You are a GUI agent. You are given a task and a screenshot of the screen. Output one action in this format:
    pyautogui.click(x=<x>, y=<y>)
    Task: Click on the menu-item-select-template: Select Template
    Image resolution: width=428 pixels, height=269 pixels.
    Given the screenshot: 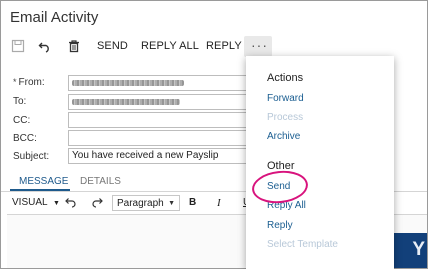 What is the action you would take?
    pyautogui.click(x=302, y=244)
    